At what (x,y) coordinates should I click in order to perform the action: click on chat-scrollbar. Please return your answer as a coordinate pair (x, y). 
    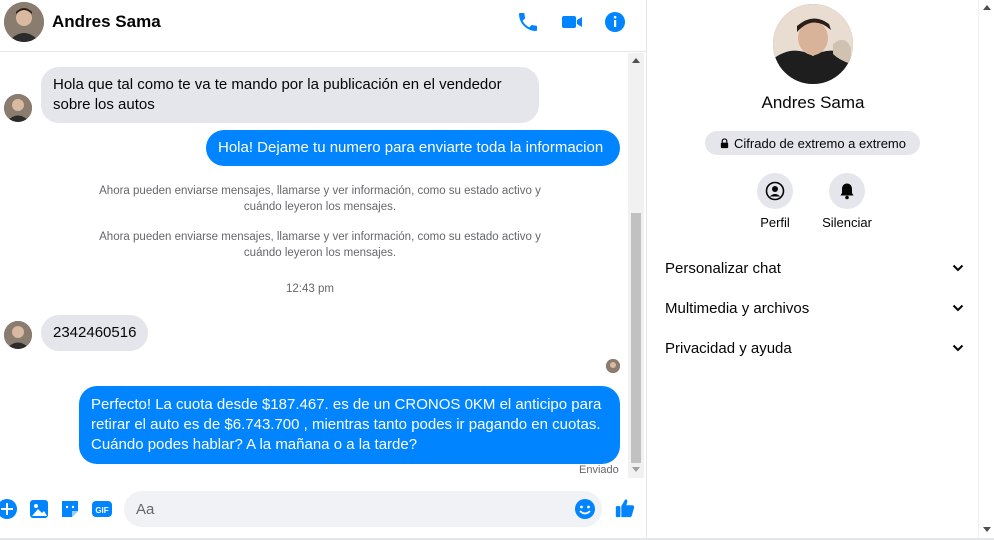
    Looking at the image, I should click on (636, 265).